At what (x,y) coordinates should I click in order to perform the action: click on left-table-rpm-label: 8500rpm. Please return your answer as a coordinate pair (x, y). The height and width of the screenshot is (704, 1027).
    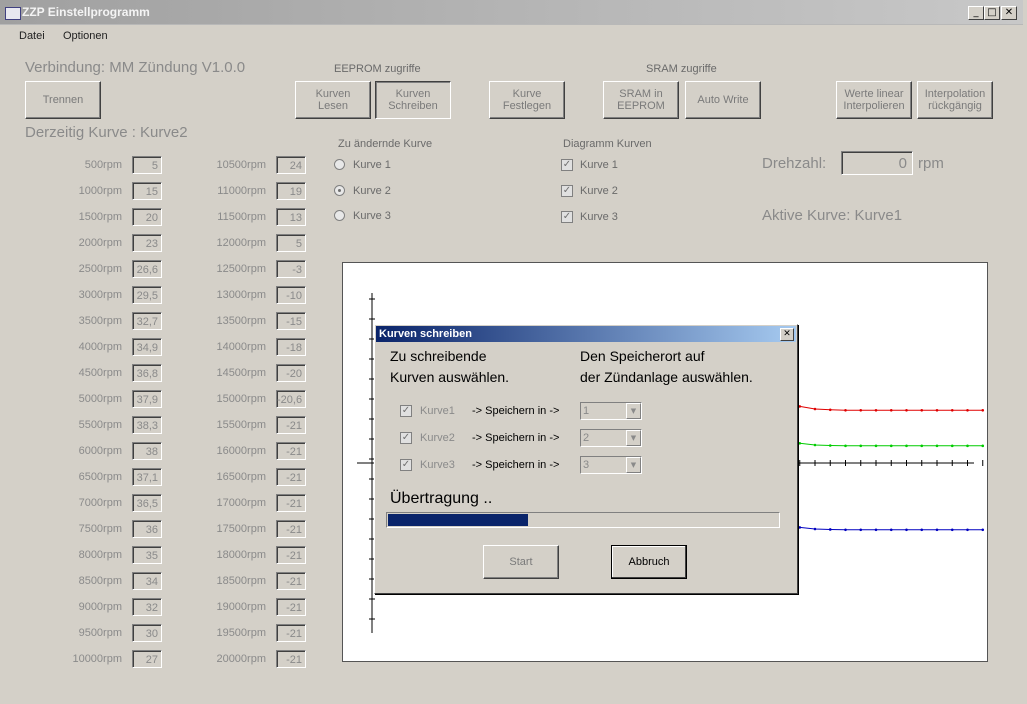
    Looking at the image, I should click on (100, 581).